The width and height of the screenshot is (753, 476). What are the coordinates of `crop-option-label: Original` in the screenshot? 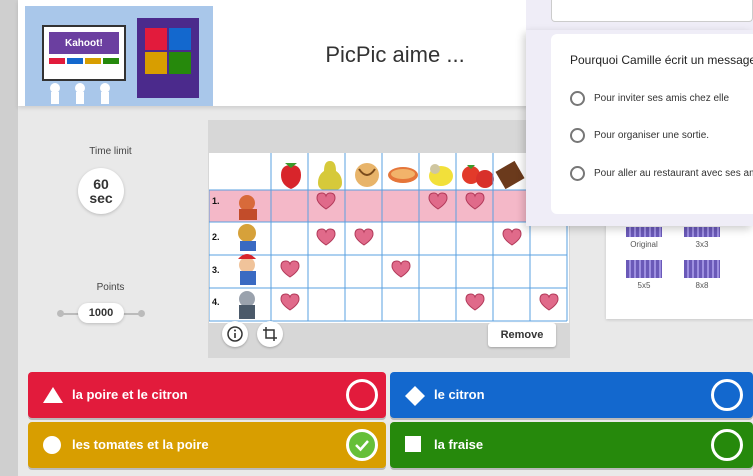 It's located at (644, 244).